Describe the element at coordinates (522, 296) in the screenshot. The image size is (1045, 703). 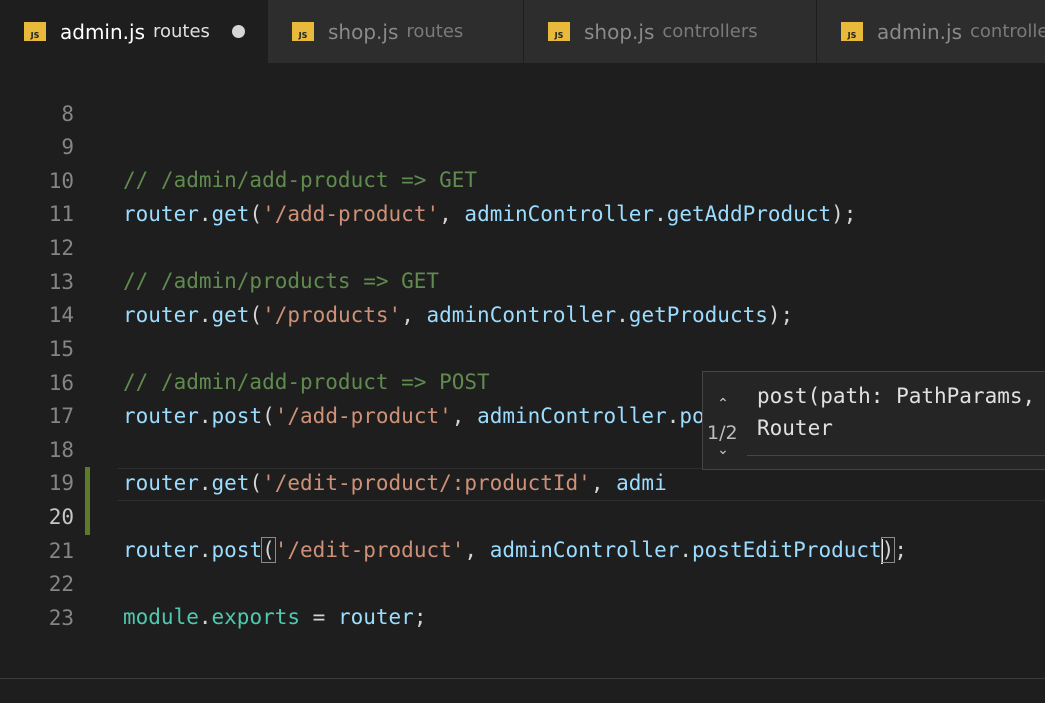
I see `code-line: 14` at that location.